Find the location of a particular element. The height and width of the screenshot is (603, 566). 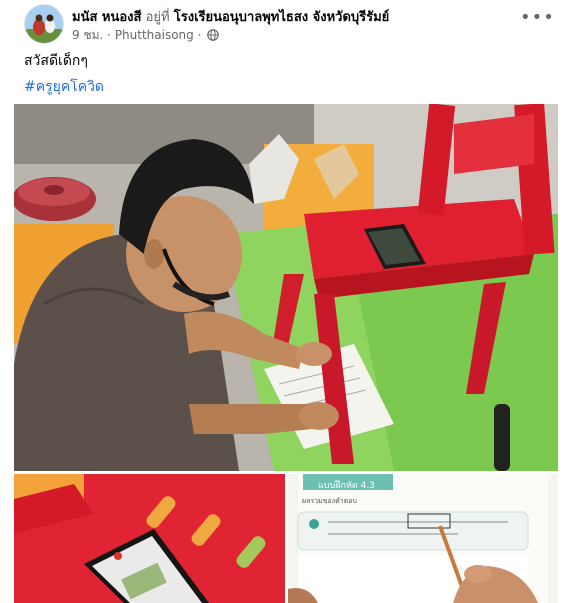

place-name: โรงเรียนอนุบาลพุทไธสง จังหวัดบุรีรัมย์ is located at coordinates (282, 17).